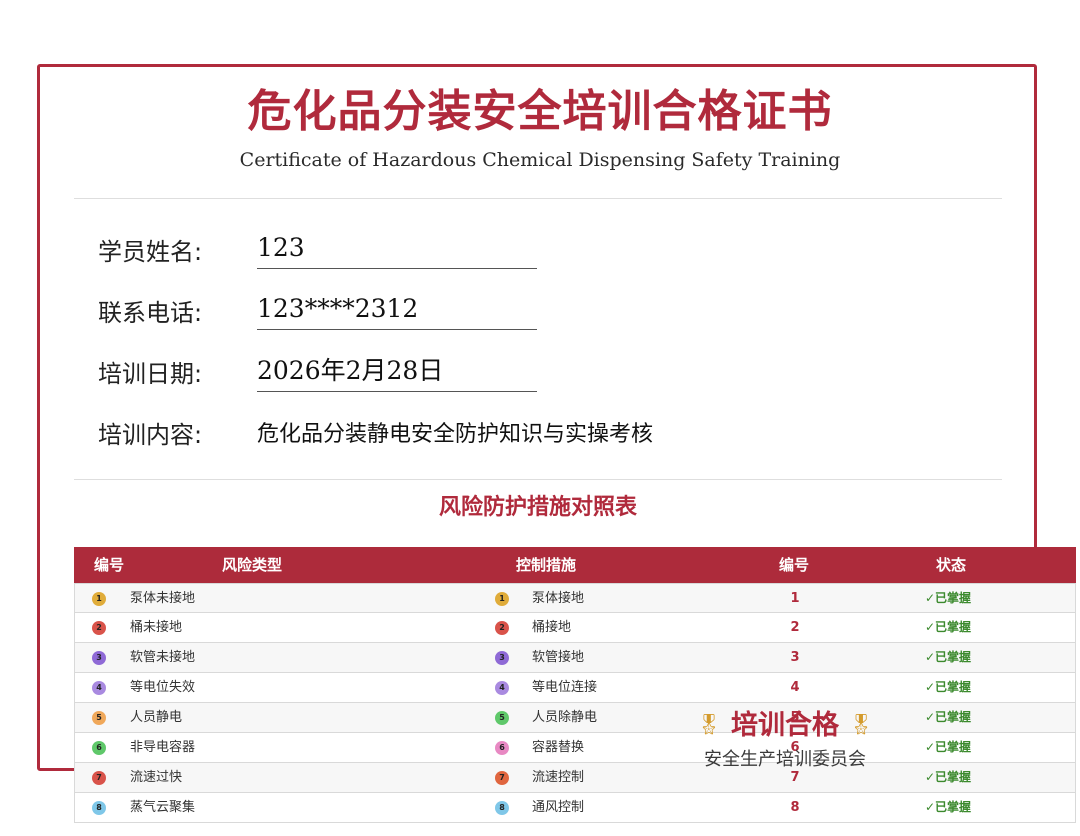 This screenshot has width=1080, height=836. What do you see at coordinates (502, 688) in the screenshot?
I see `row-badge-right: 4` at bounding box center [502, 688].